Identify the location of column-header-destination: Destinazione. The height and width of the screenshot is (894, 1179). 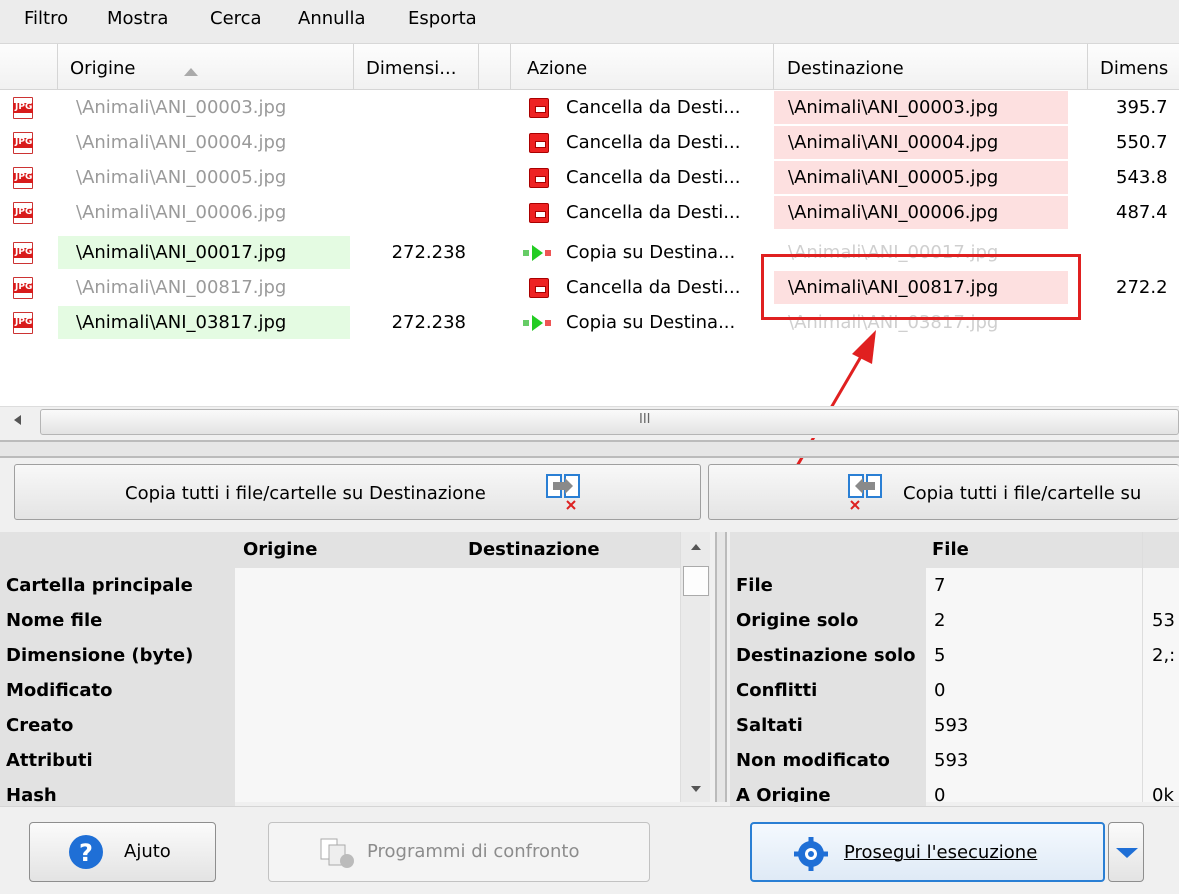
(845, 68).